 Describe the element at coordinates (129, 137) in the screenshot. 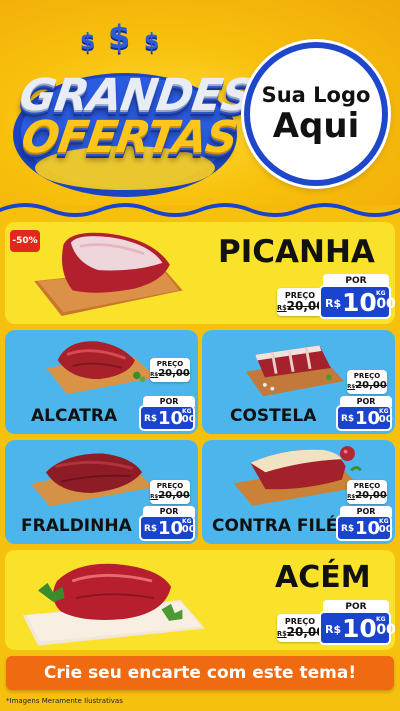

I see `title-ofertas: OFERTAS` at that location.